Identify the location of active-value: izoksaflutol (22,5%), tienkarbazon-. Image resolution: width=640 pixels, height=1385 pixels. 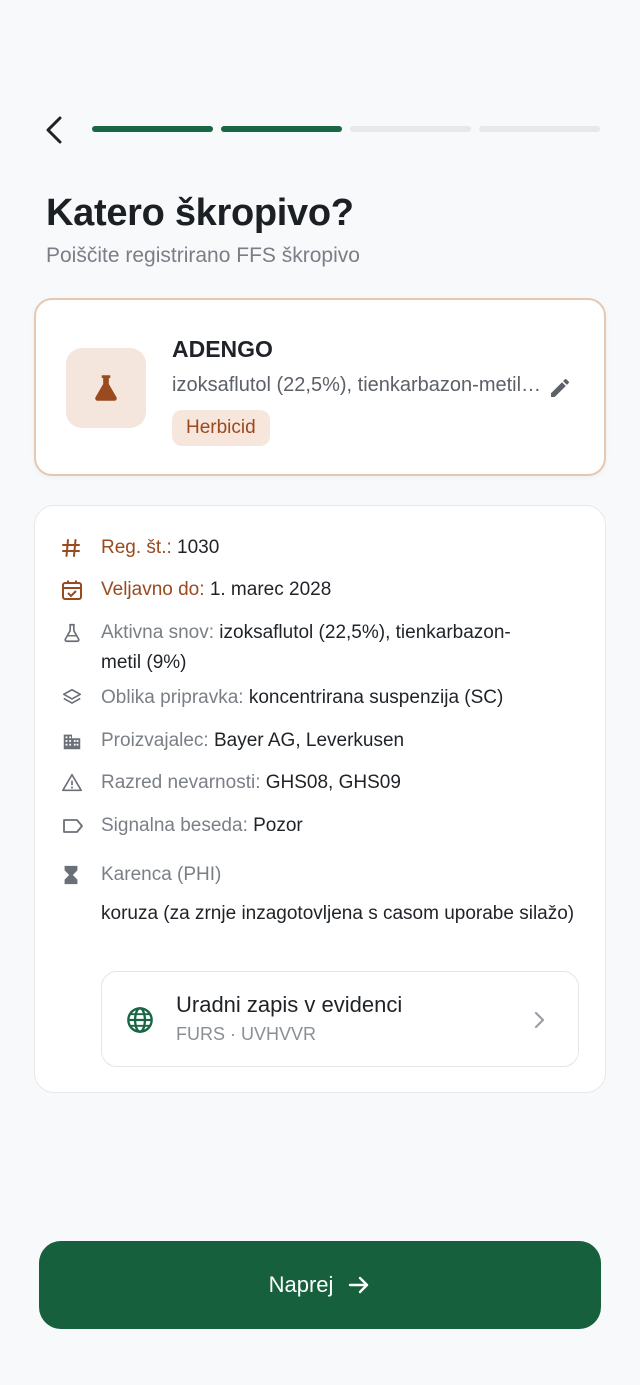
(365, 632).